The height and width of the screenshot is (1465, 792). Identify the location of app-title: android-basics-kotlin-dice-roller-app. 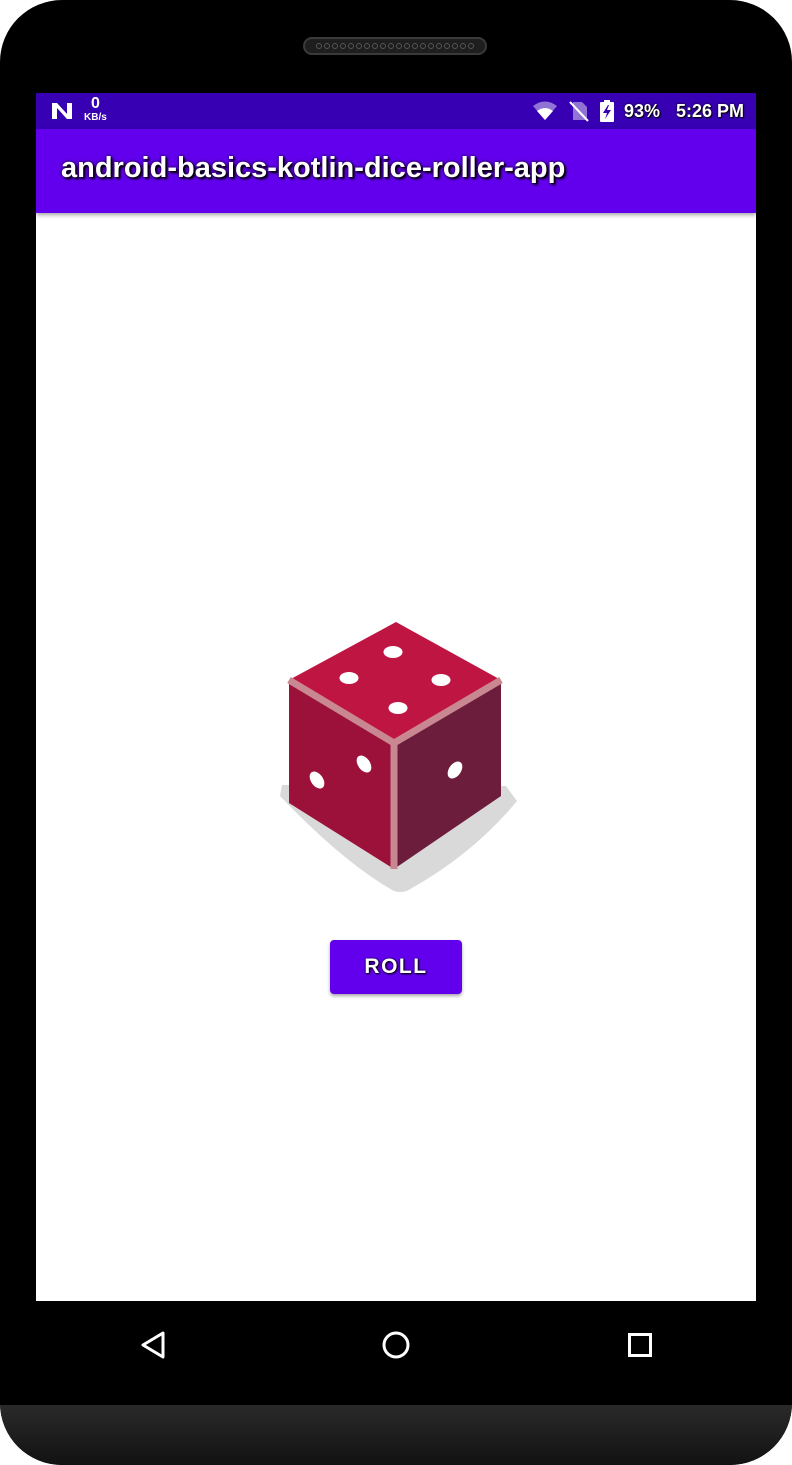
(313, 168).